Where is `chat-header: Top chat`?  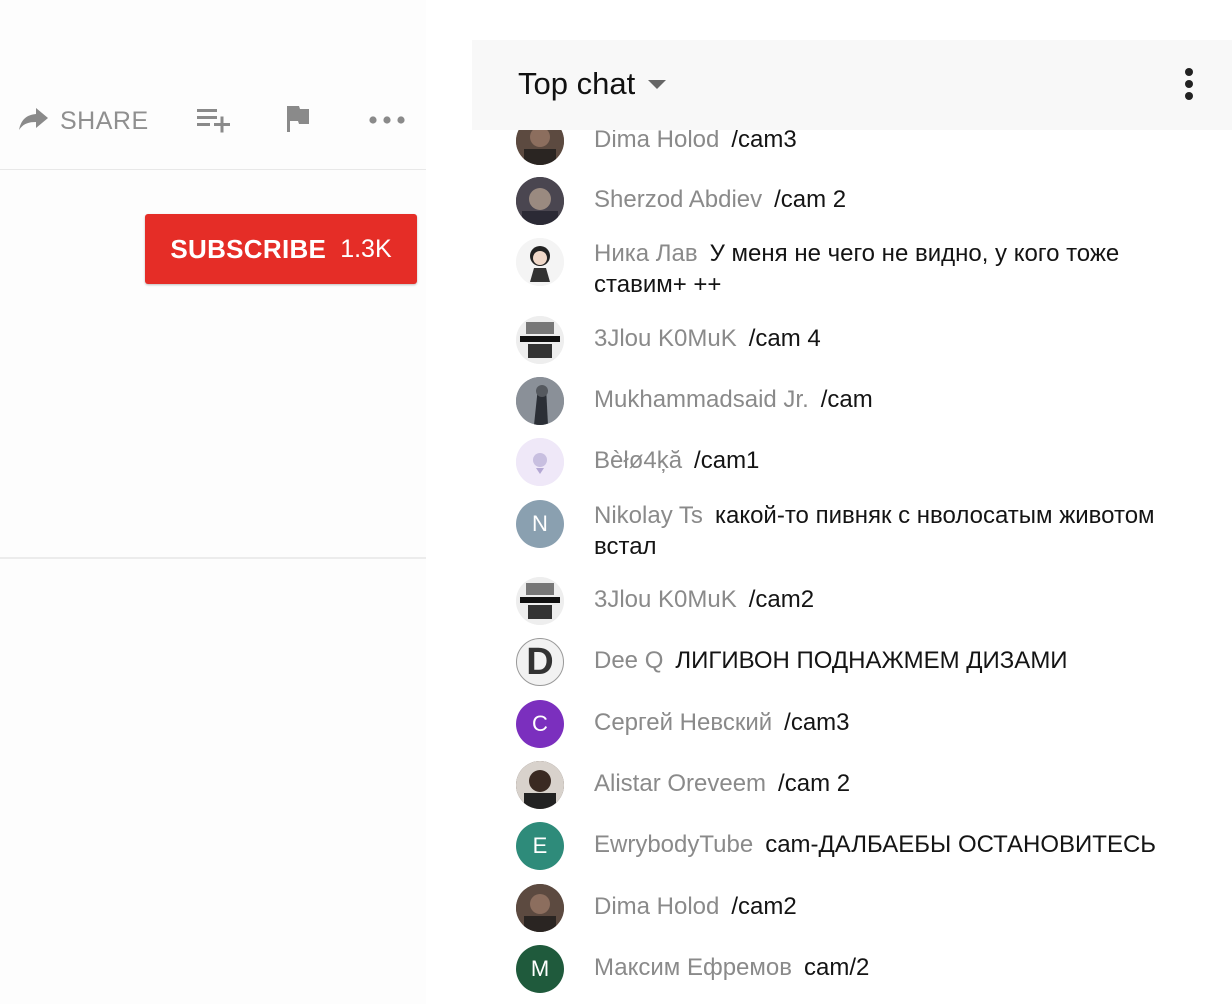
chat-header: Top chat is located at coordinates (852, 85).